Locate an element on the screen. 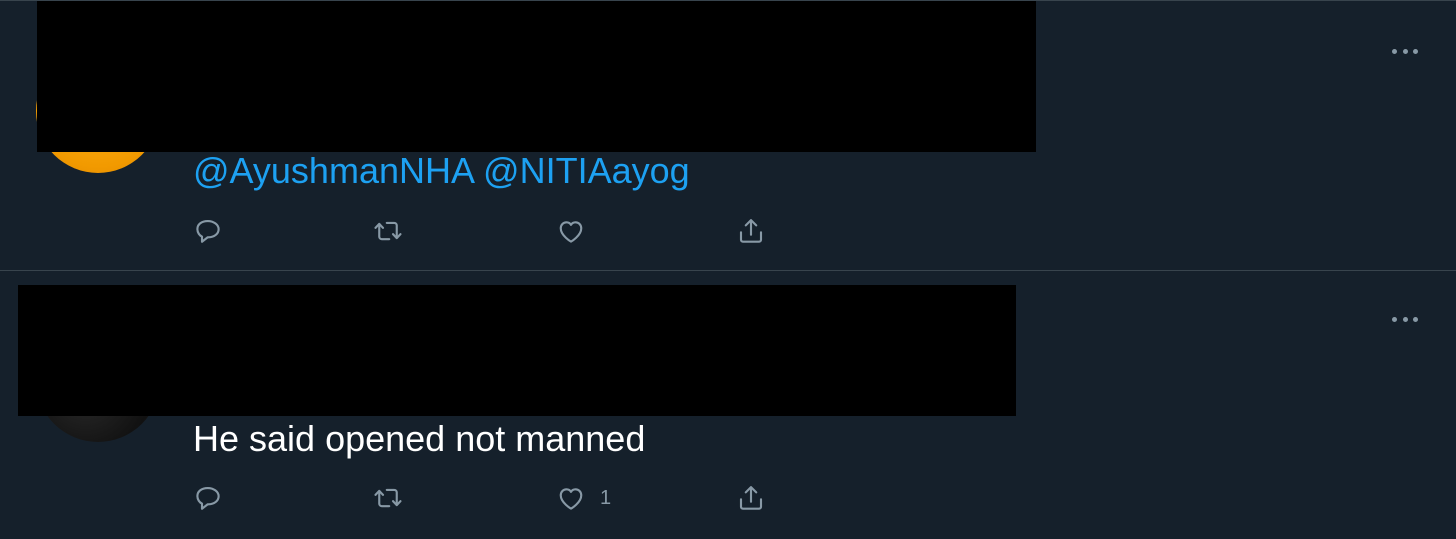  tweet-actions: 1 is located at coordinates (493, 498).